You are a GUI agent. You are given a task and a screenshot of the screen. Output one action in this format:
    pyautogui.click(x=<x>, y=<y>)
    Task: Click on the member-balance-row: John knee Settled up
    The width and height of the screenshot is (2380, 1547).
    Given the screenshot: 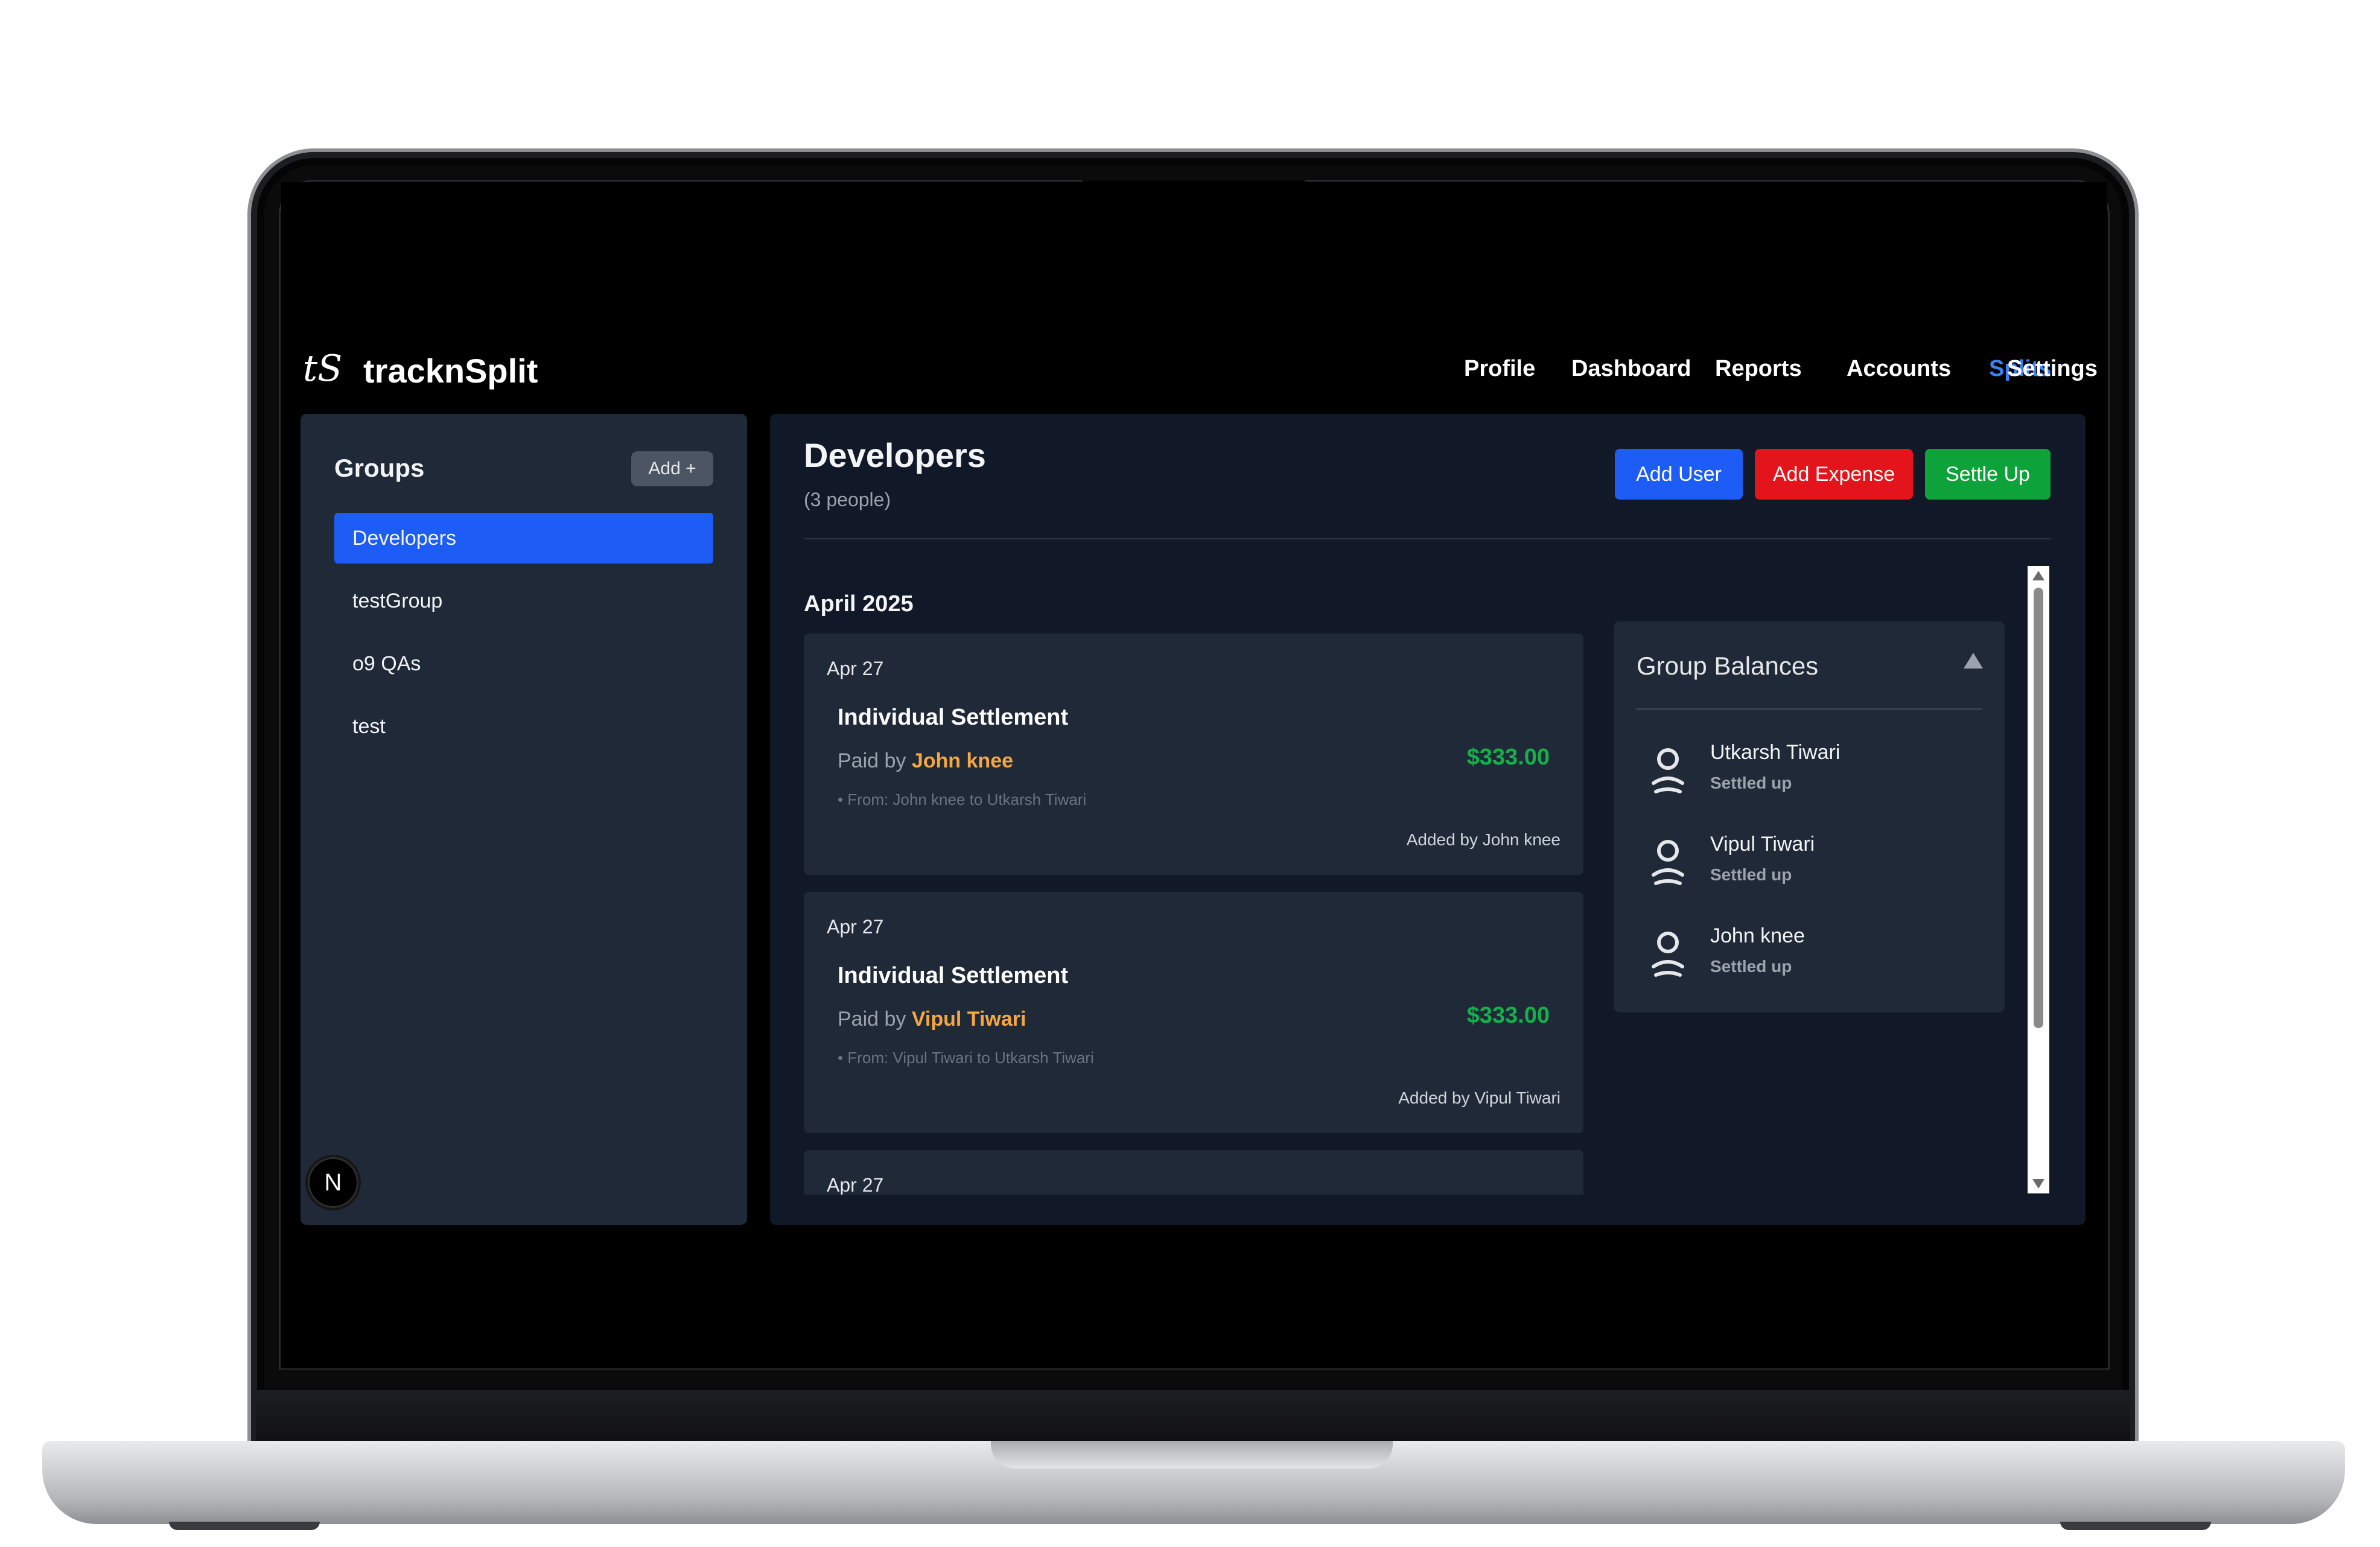 What is the action you would take?
    pyautogui.click(x=1819, y=955)
    